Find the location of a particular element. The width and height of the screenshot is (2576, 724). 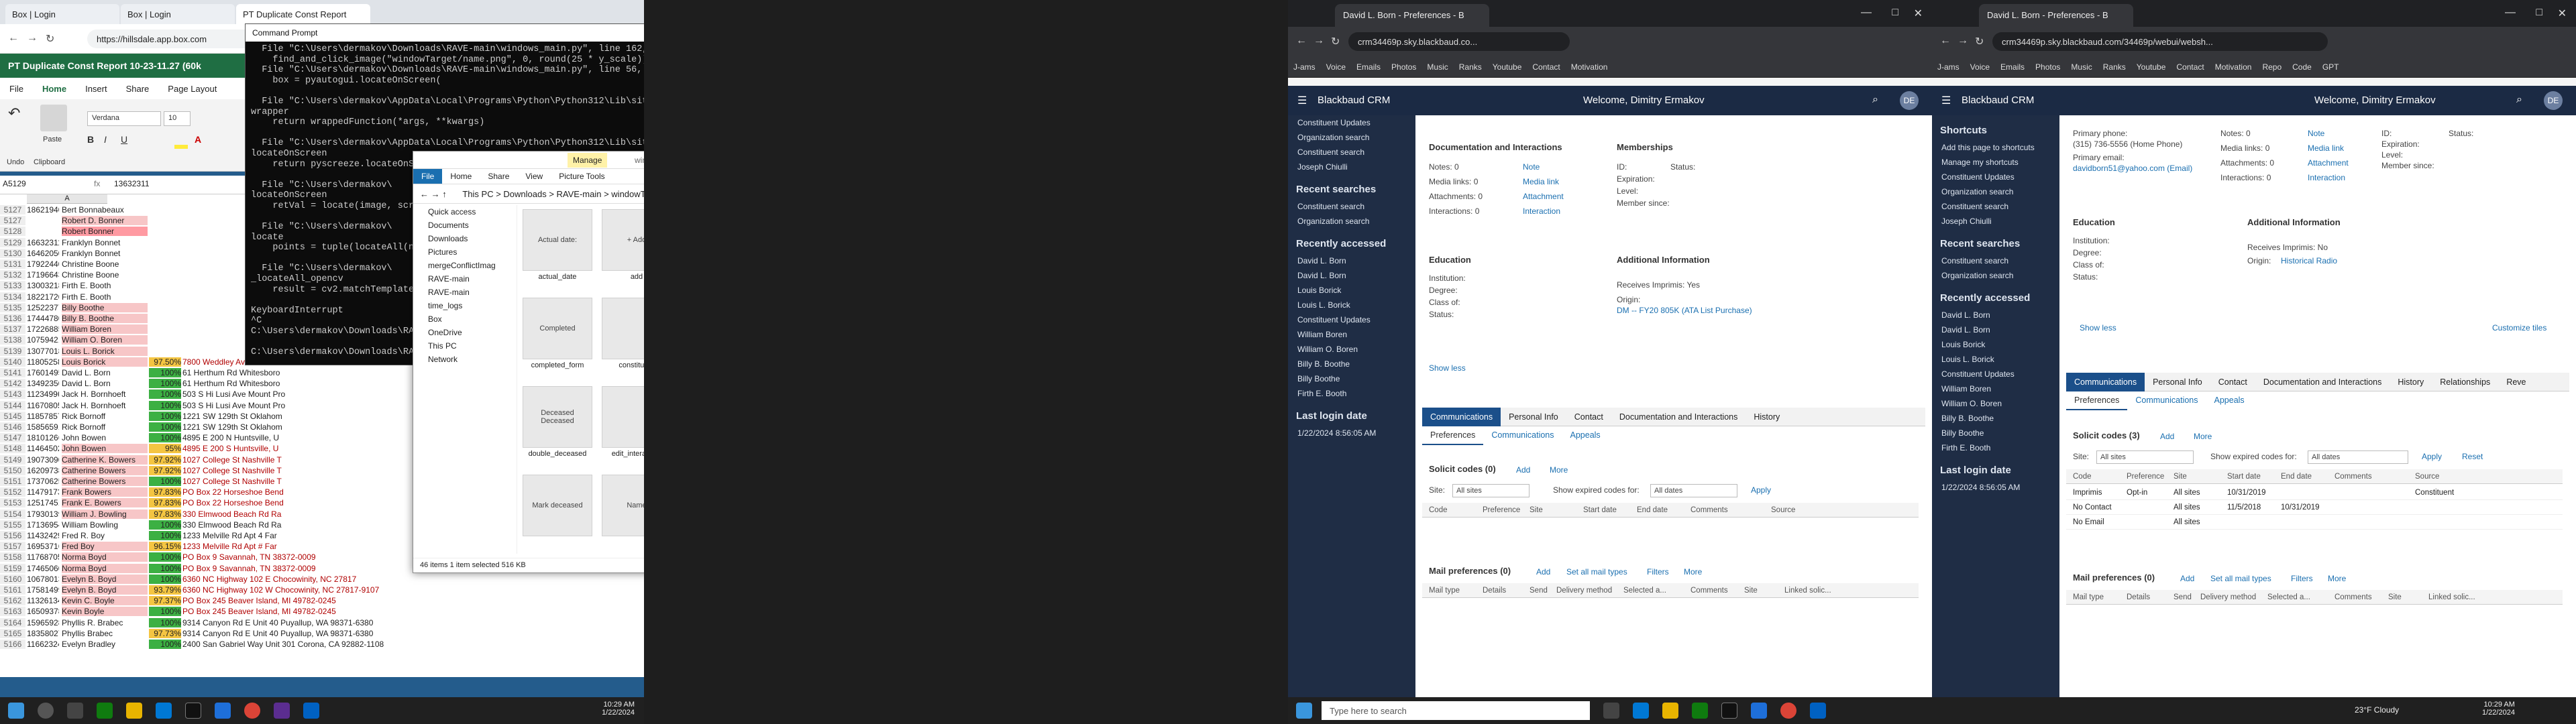

cell-id: 11662324 is located at coordinates (43, 644).